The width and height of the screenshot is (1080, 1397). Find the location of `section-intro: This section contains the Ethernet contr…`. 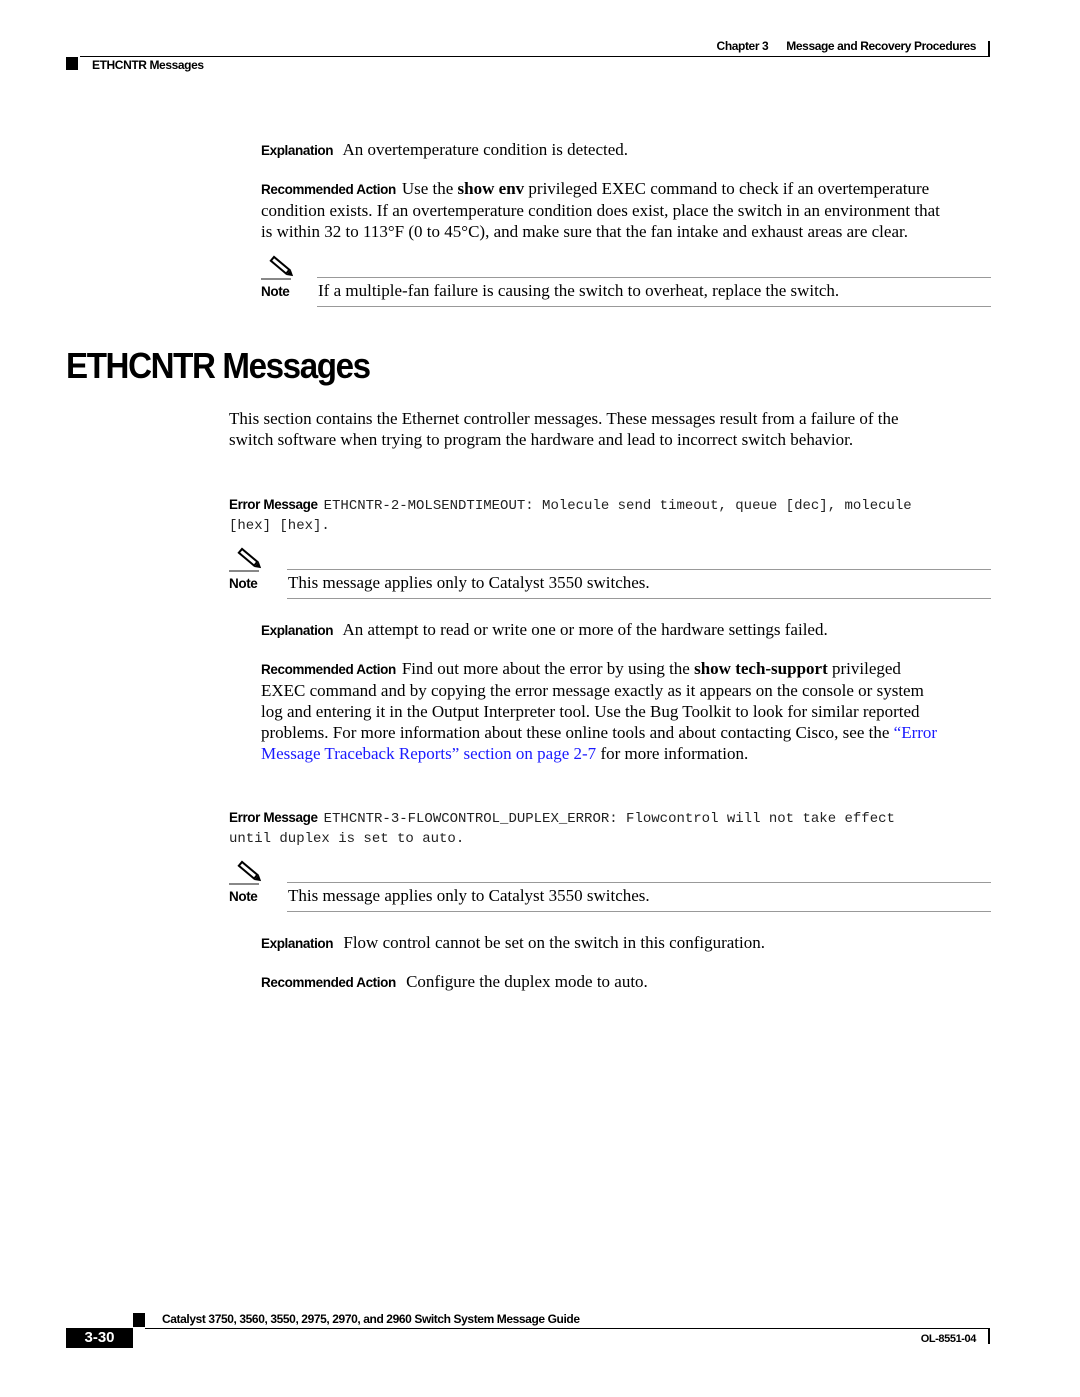

section-intro: This section contains the Ethernet contr… is located at coordinates (564, 429).